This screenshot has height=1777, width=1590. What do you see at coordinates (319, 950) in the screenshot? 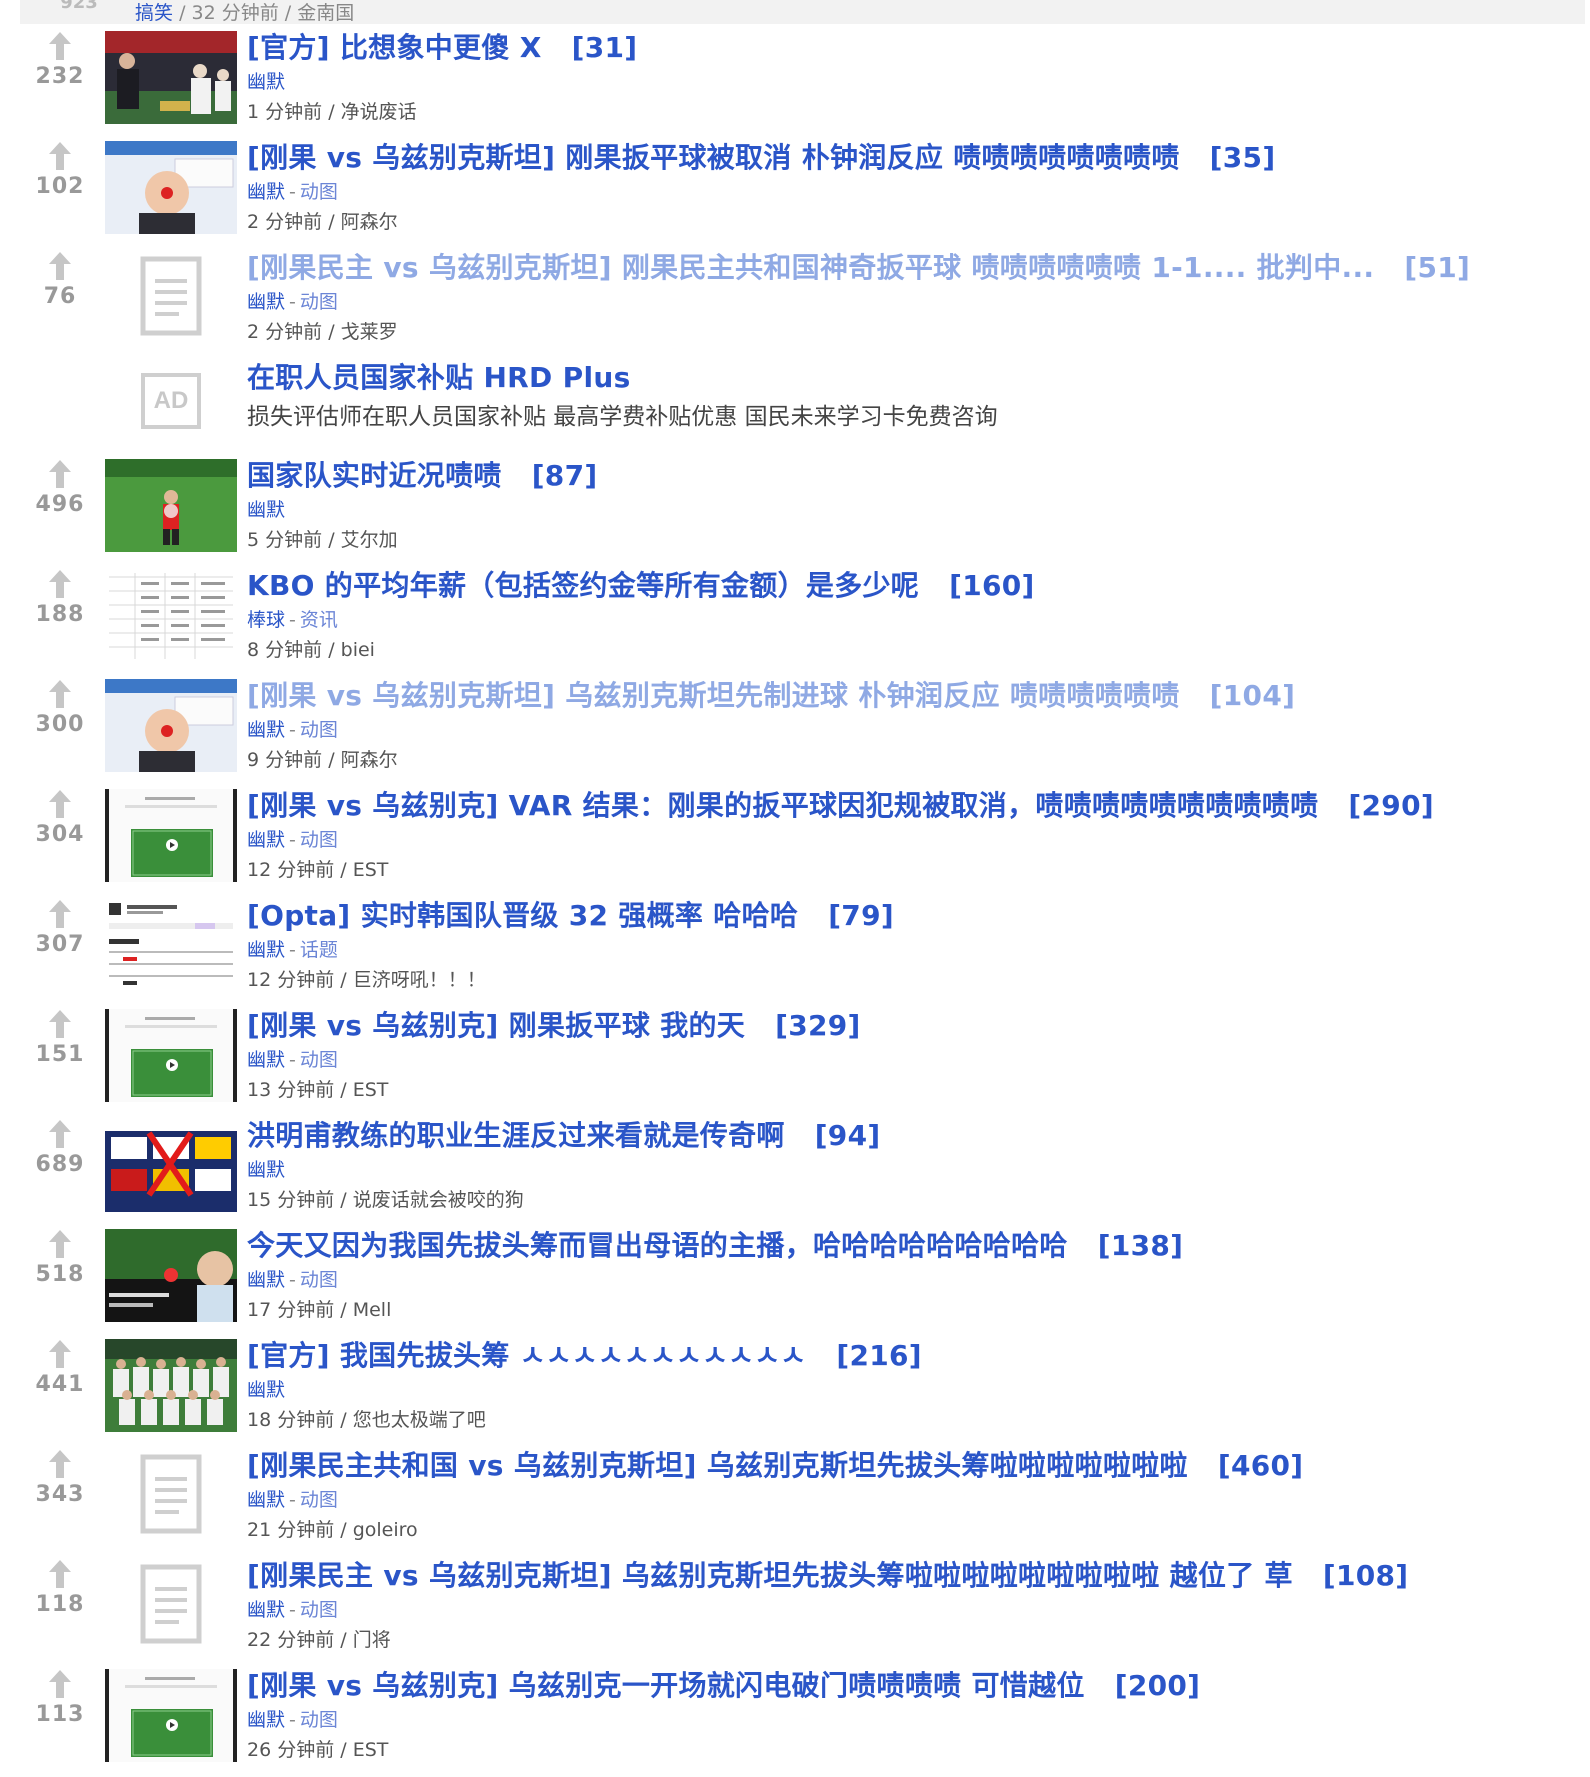
I see `subcategory-link: 话题` at bounding box center [319, 950].